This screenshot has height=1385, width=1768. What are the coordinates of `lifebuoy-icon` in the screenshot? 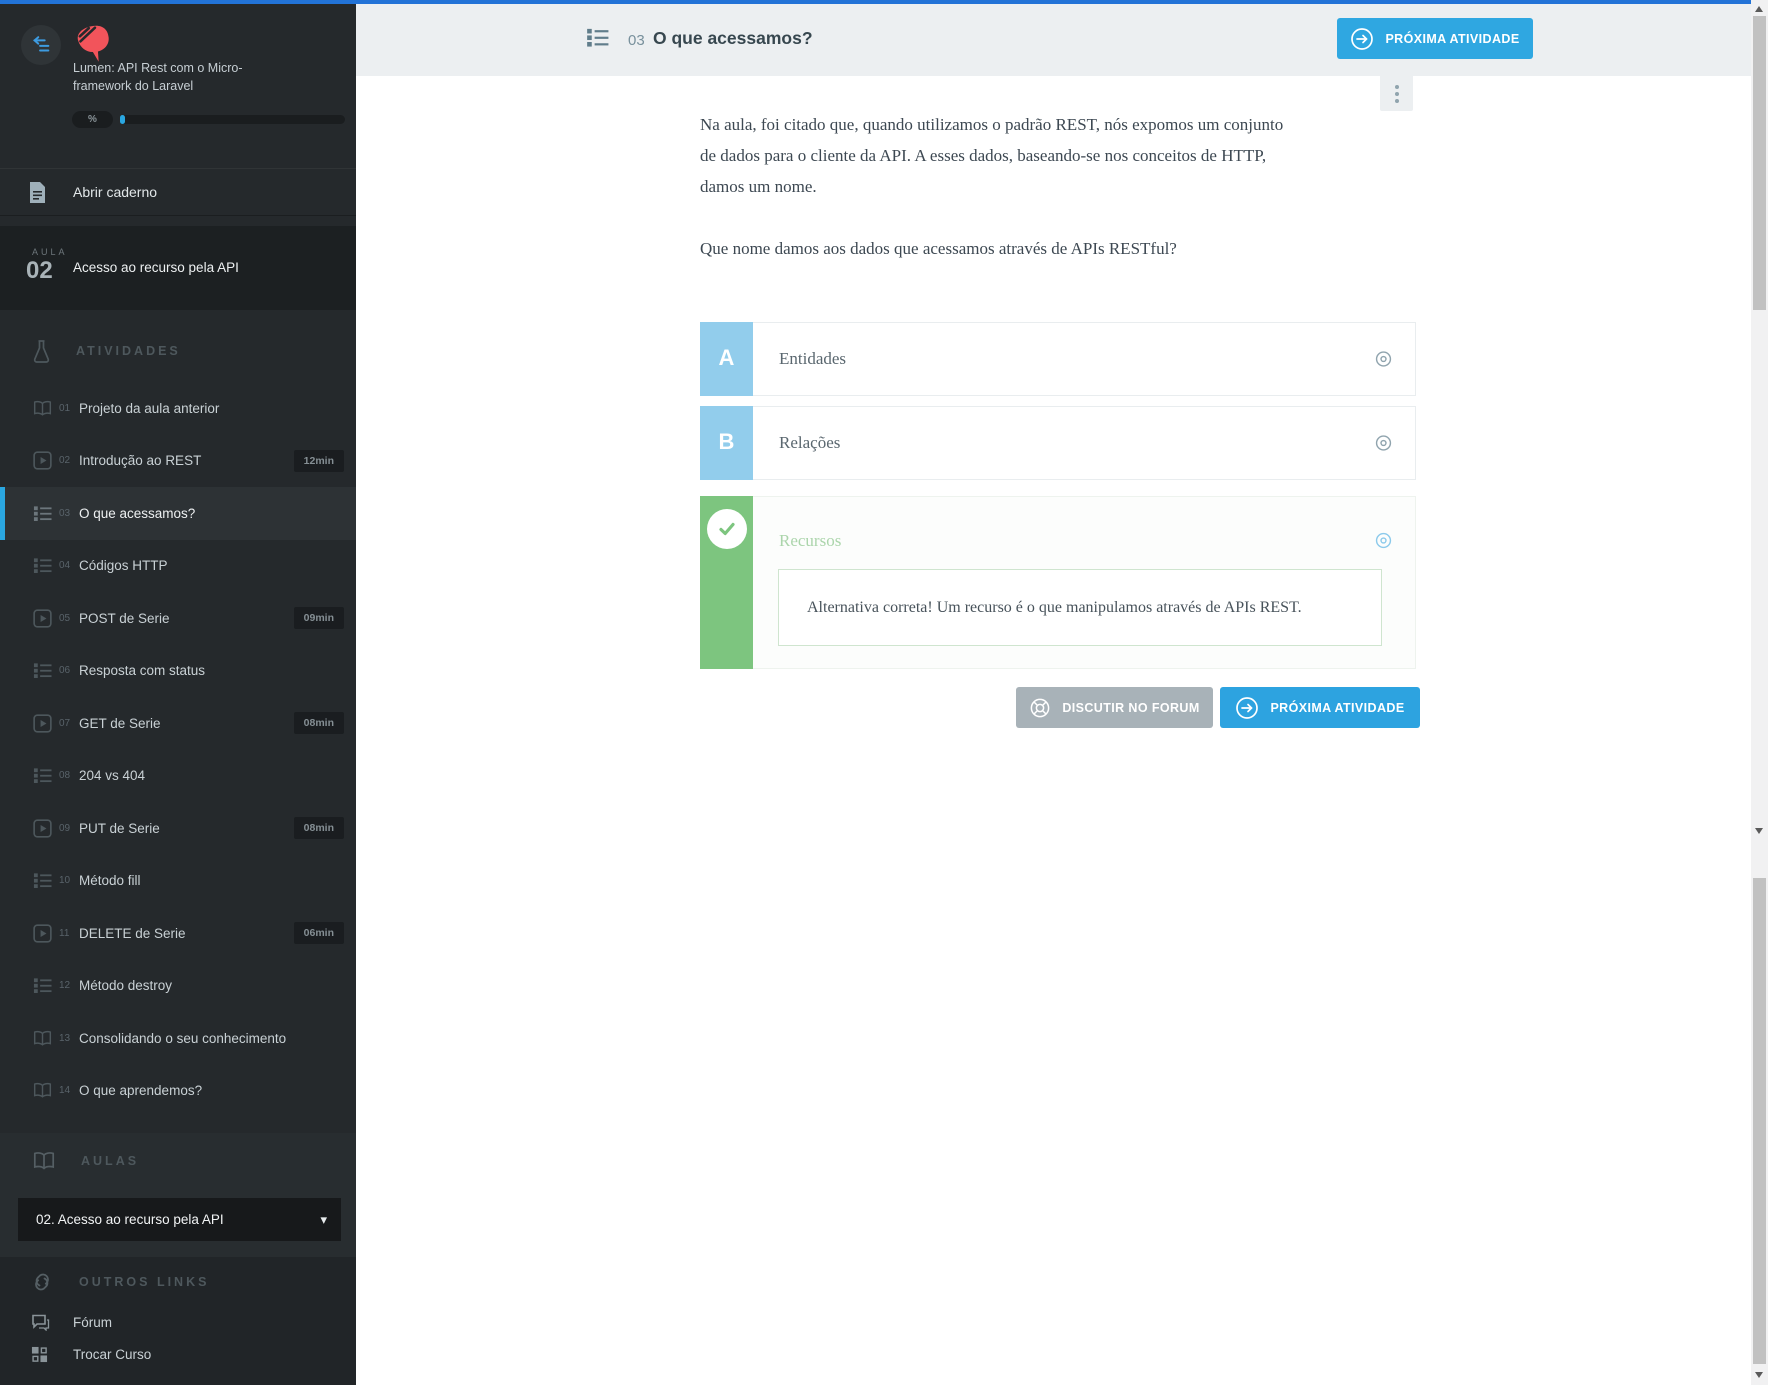 It's located at (1040, 708).